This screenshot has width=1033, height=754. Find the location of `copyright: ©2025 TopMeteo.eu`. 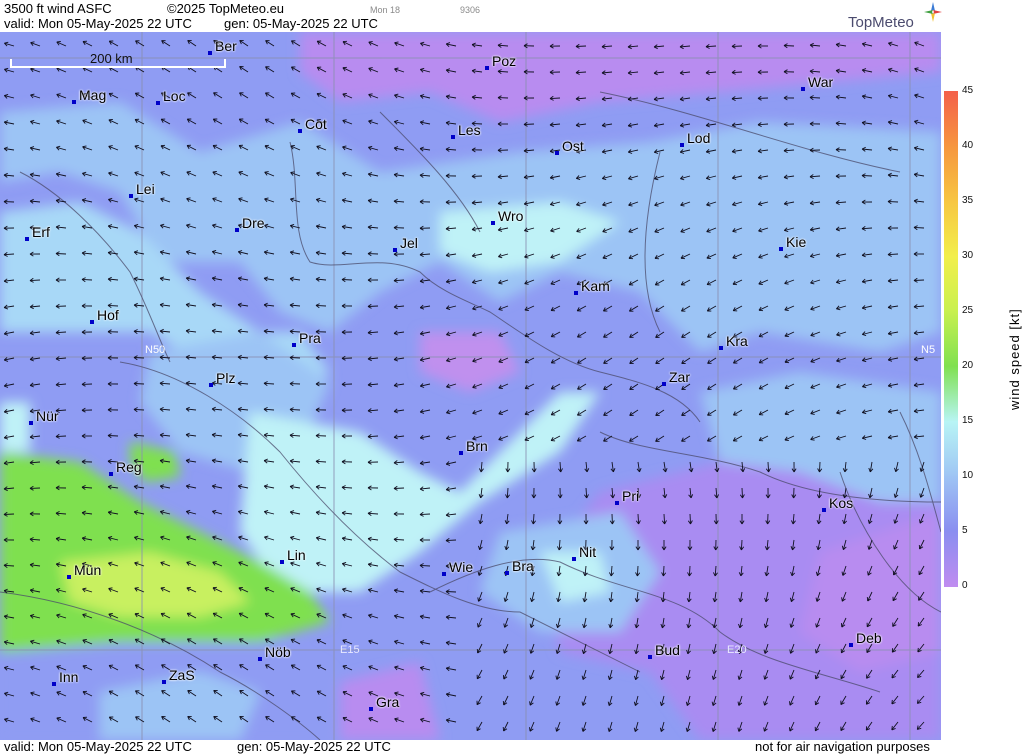

copyright: ©2025 TopMeteo.eu is located at coordinates (226, 8).